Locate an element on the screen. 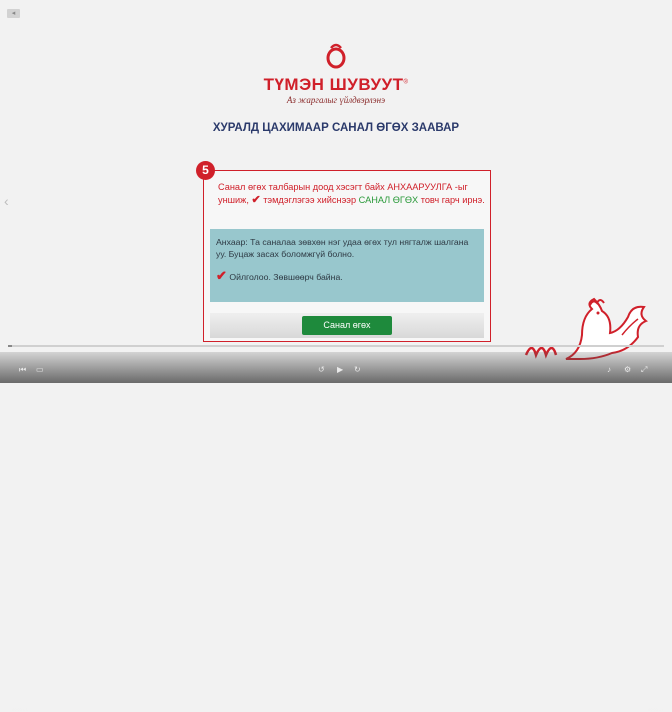 The width and height of the screenshot is (672, 712). volume-icon: ♪ is located at coordinates (609, 370).